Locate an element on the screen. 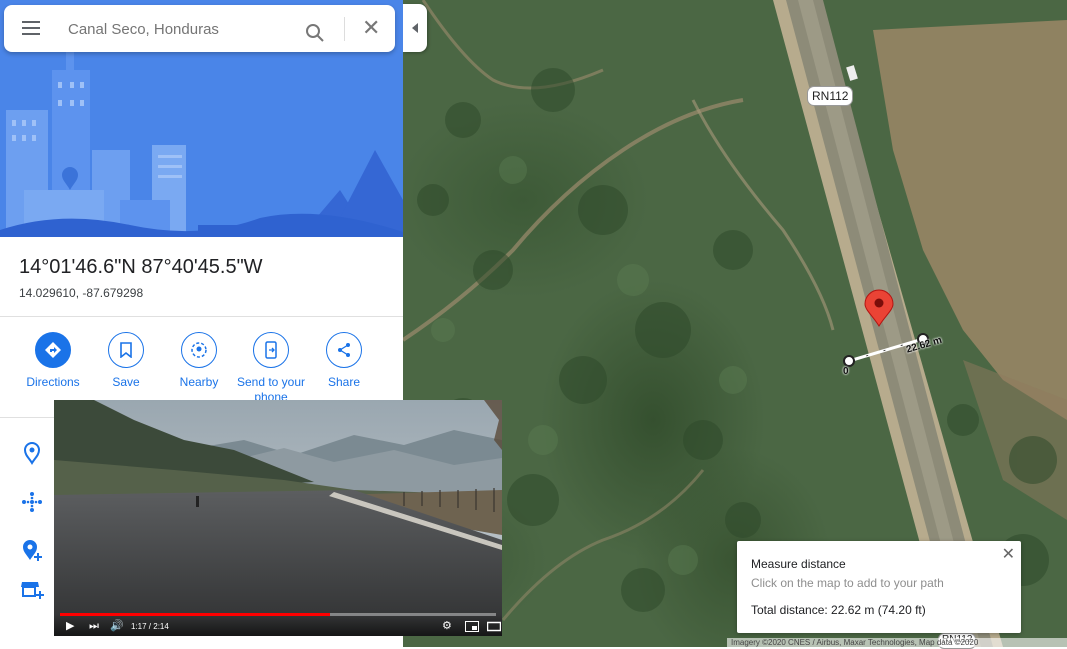 The height and width of the screenshot is (649, 1067). send-to-phone-button: Send to your phone is located at coordinates (271, 368).